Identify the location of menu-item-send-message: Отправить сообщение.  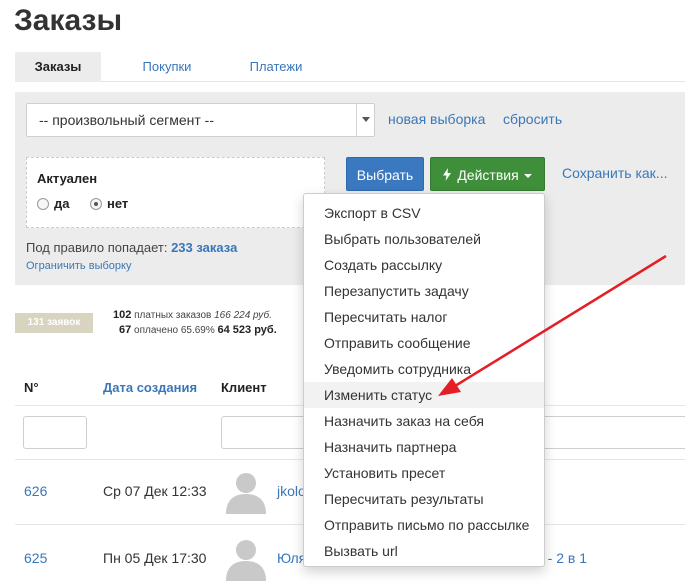
(424, 343).